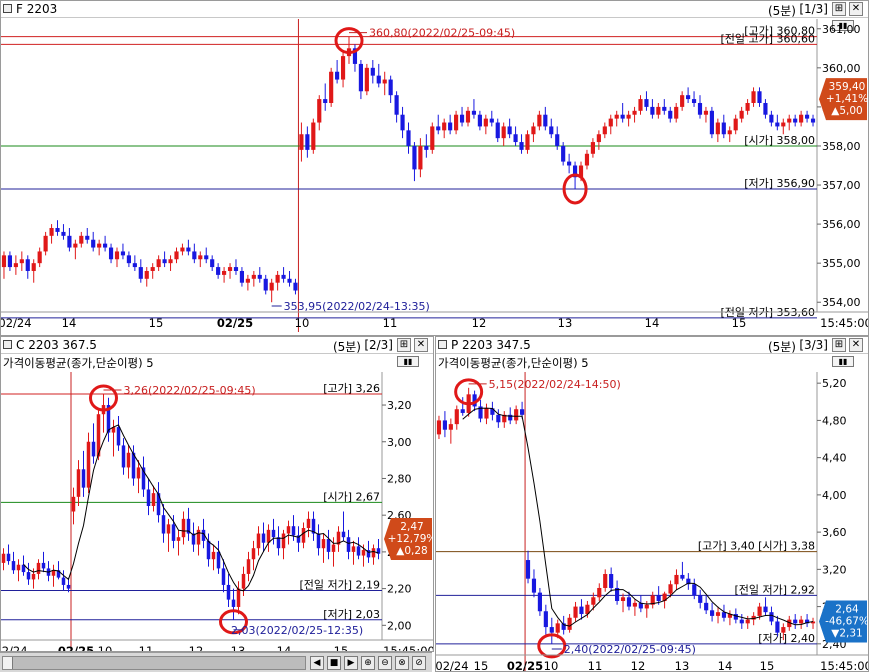 This screenshot has height=672, width=869. What do you see at coordinates (339, 584) in the screenshot?
I see `reference-line-label: [전일 저가] 2,19` at bounding box center [339, 584].